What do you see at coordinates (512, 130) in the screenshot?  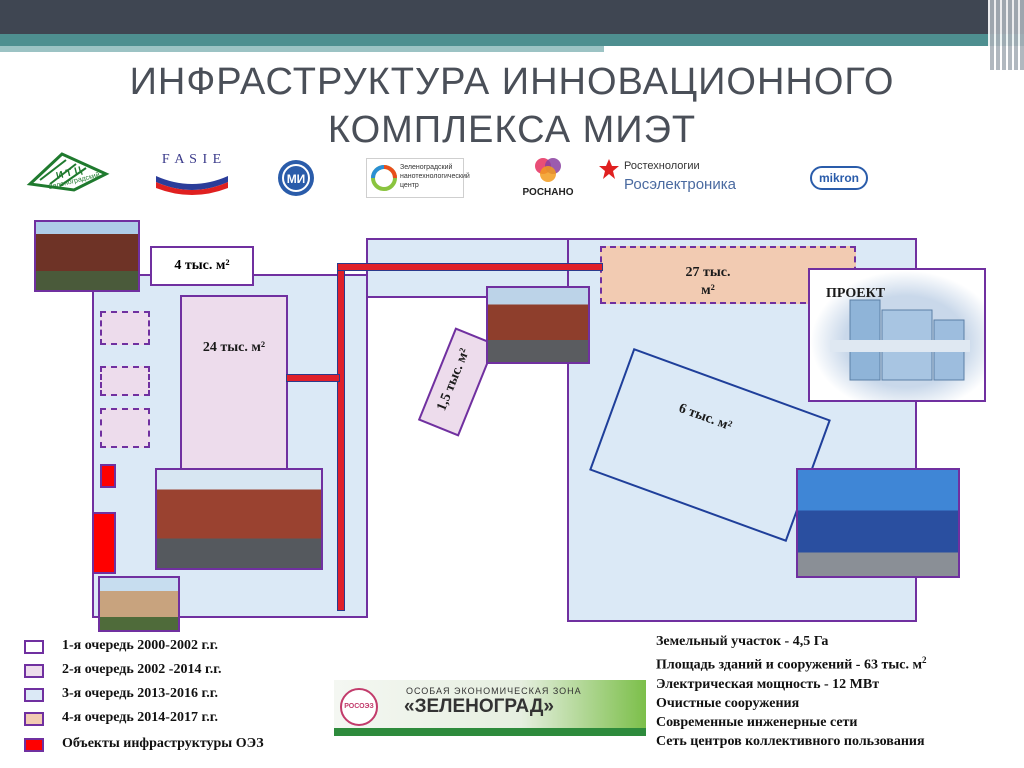 I see `title-line-2: КОМПЛЕКСА МИЭТ` at bounding box center [512, 130].